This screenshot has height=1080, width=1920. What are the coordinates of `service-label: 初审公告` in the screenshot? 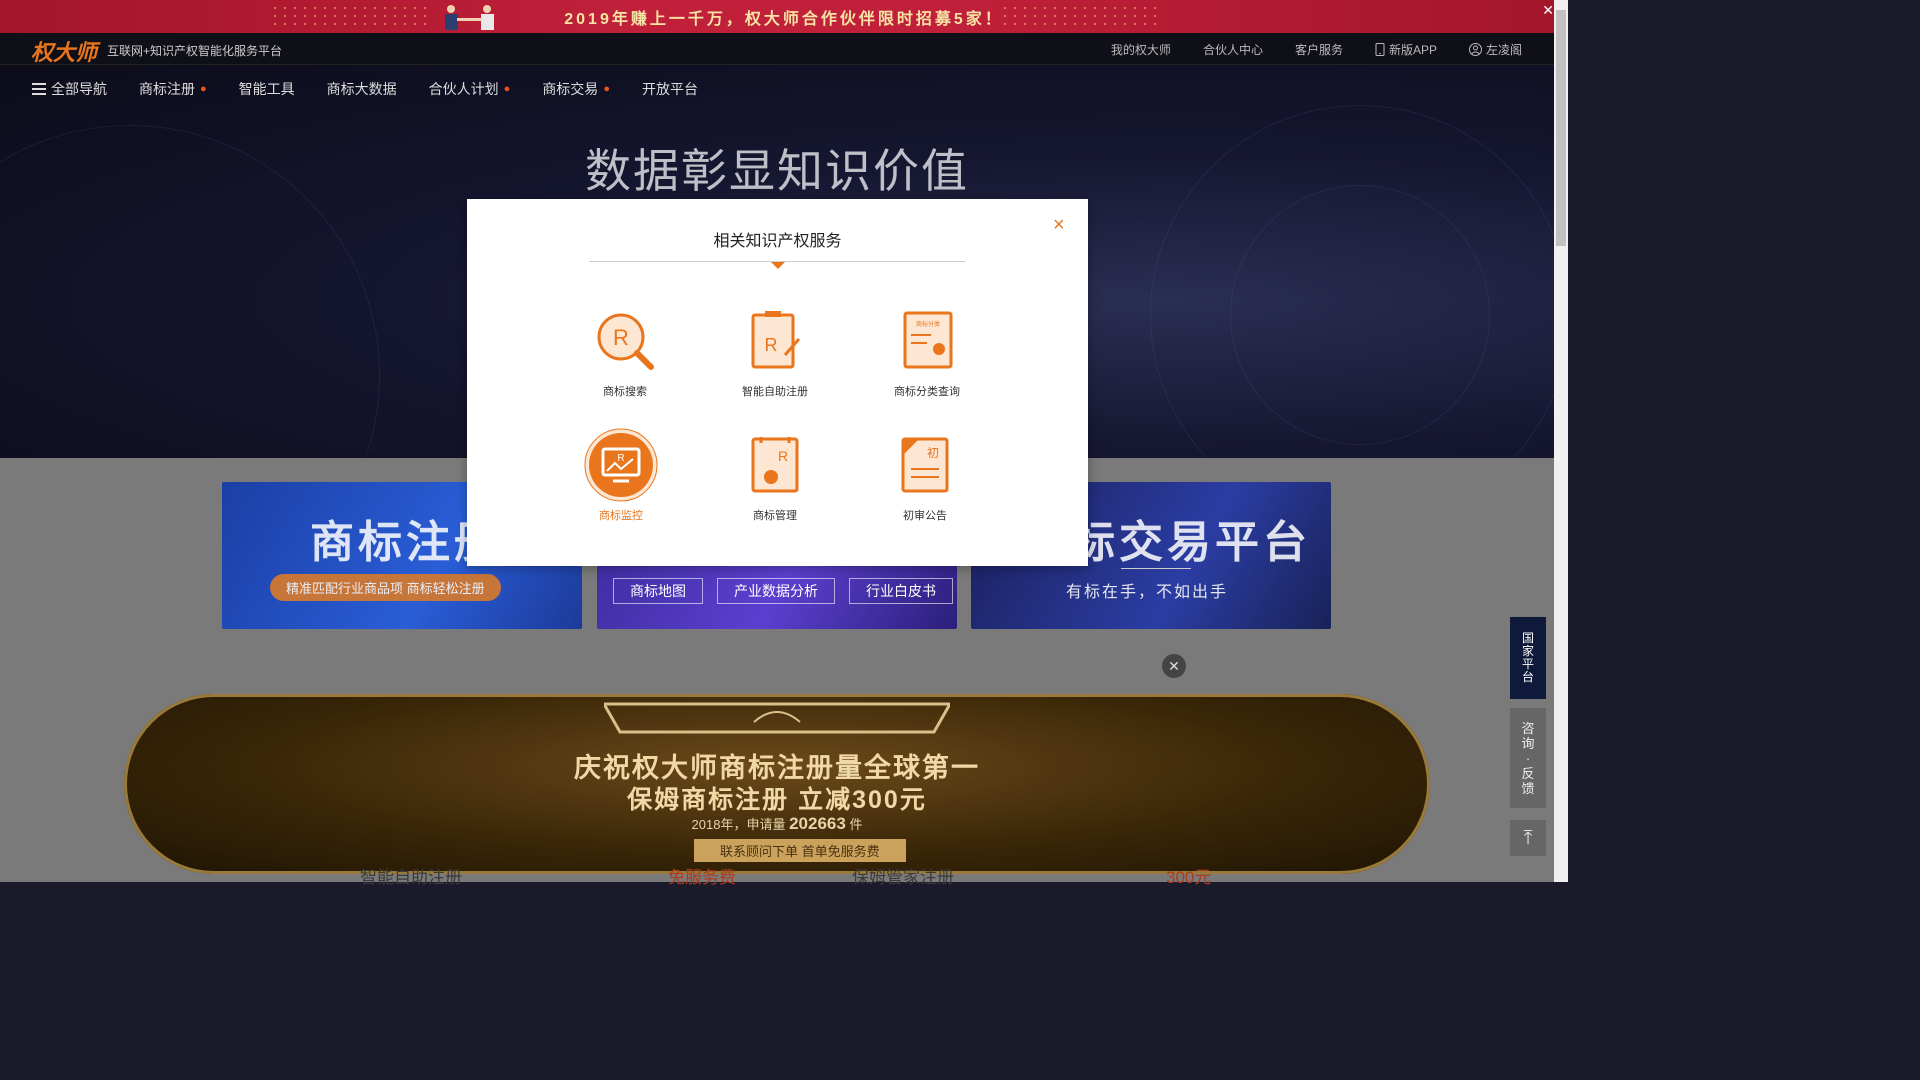 It's located at (925, 516).